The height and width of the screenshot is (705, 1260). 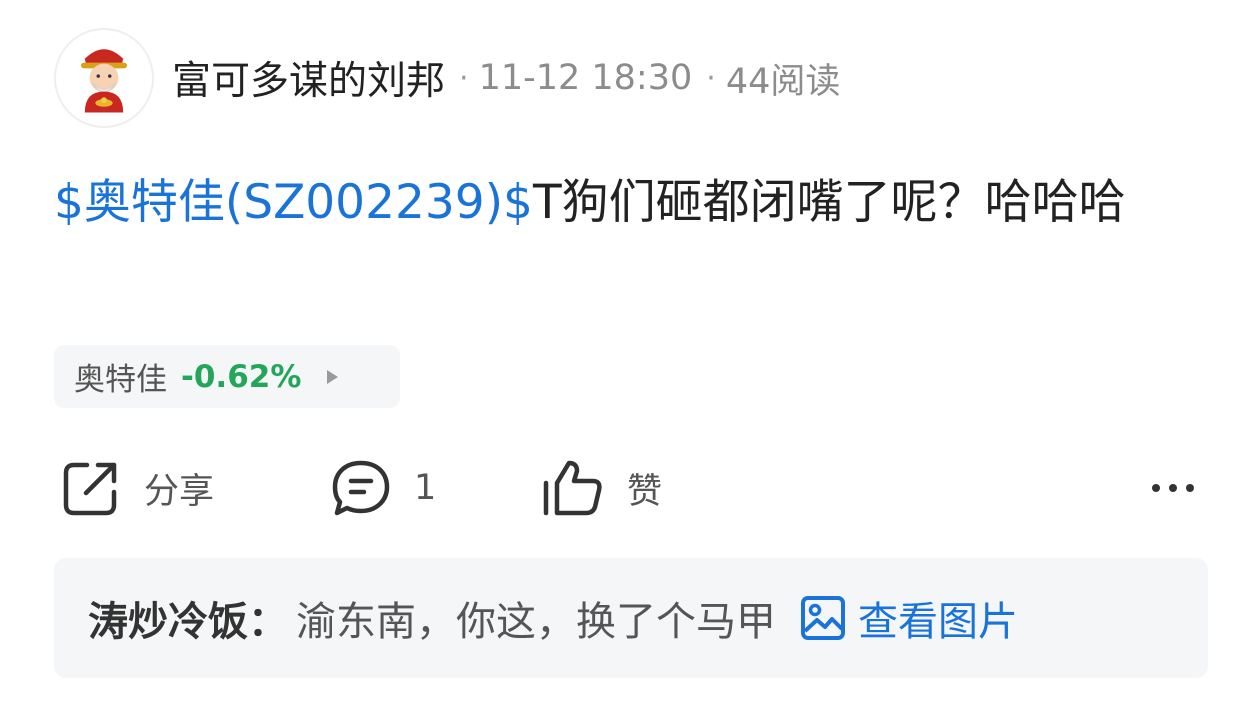 I want to click on avatar, so click(x=104, y=78).